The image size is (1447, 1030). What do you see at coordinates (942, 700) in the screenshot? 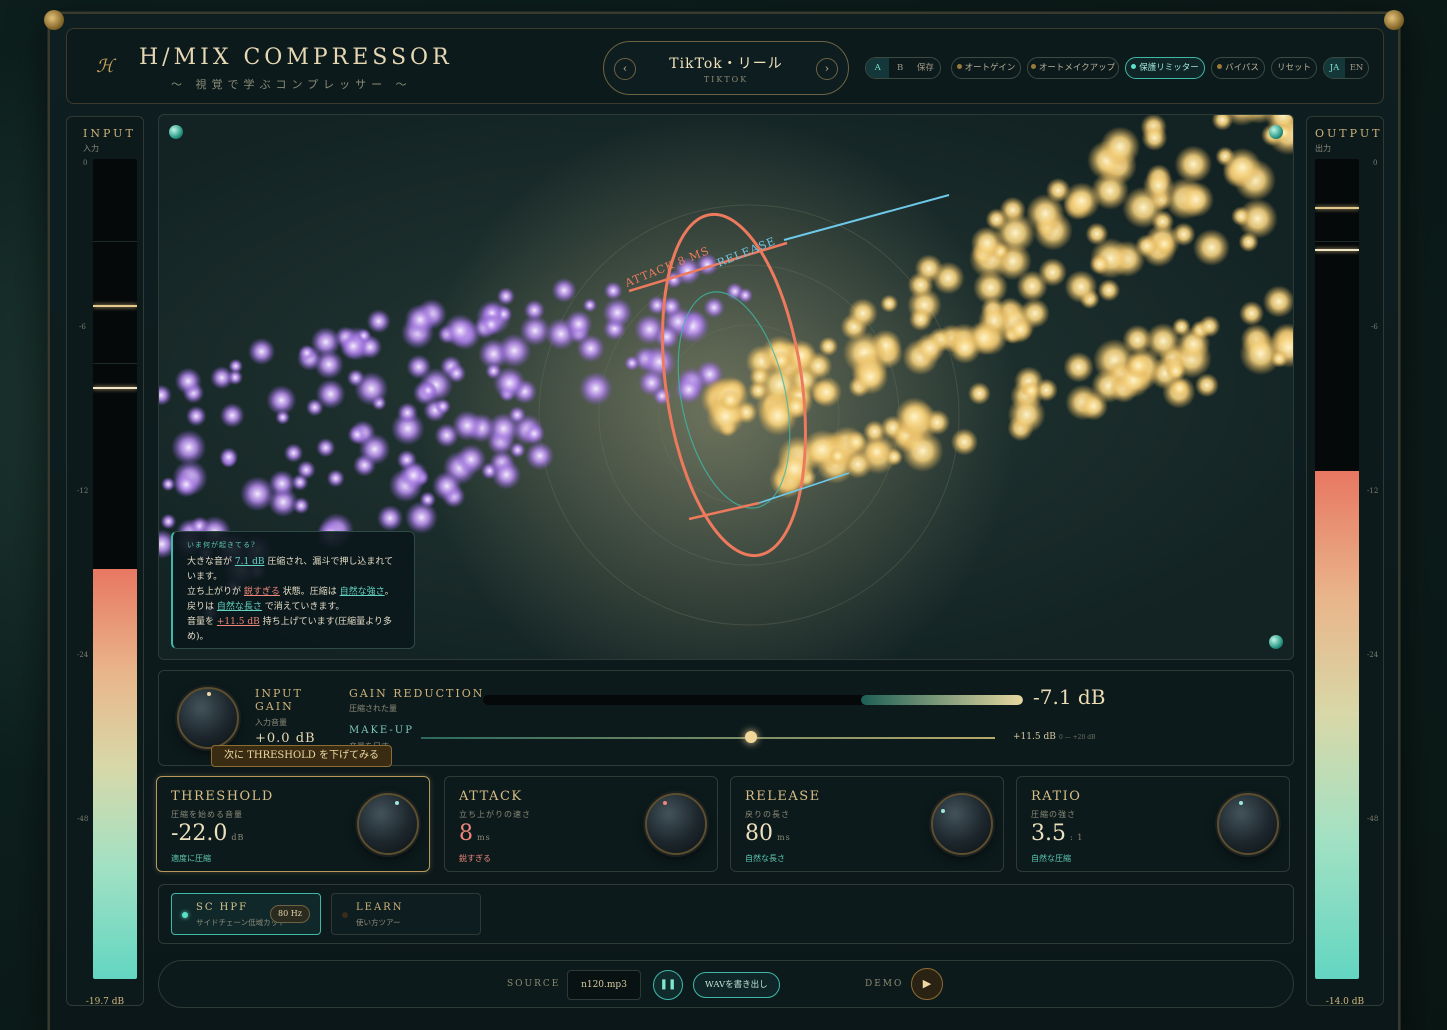
I see `gain-reduction-fill` at bounding box center [942, 700].